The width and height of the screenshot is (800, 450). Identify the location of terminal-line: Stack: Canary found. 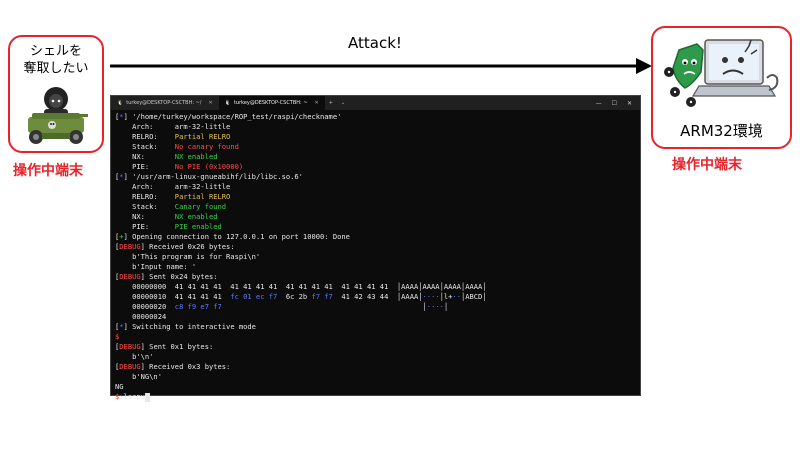
(375, 207).